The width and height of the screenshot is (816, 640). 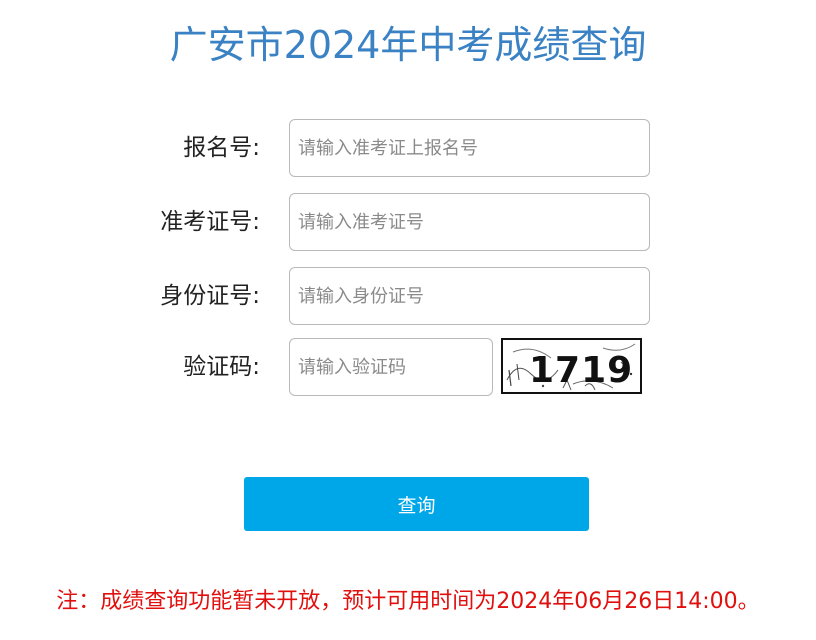 I want to click on registration-number-row: 报名号:, so click(x=408, y=149).